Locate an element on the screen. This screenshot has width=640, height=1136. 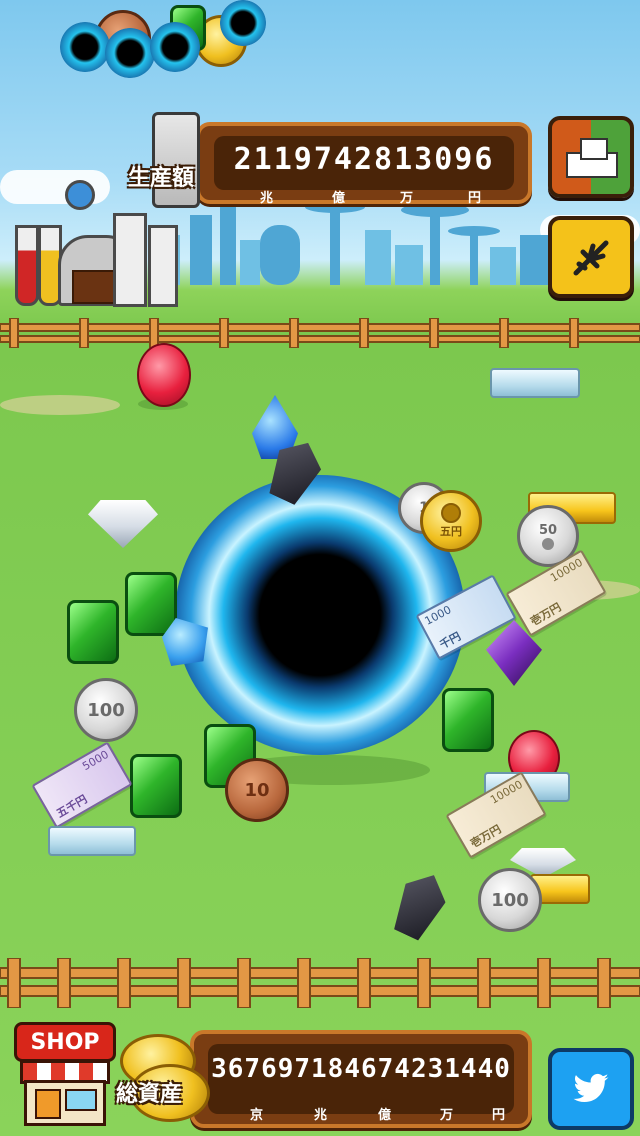
production-value: 2119742813096 is located at coordinates (364, 159).